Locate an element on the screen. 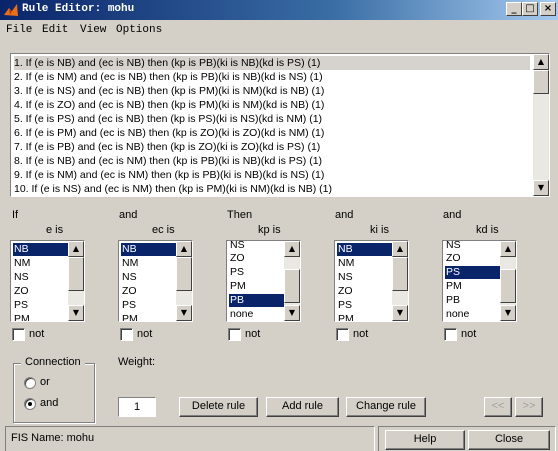 The image size is (558, 451). menu-options: Options is located at coordinates (139, 30).